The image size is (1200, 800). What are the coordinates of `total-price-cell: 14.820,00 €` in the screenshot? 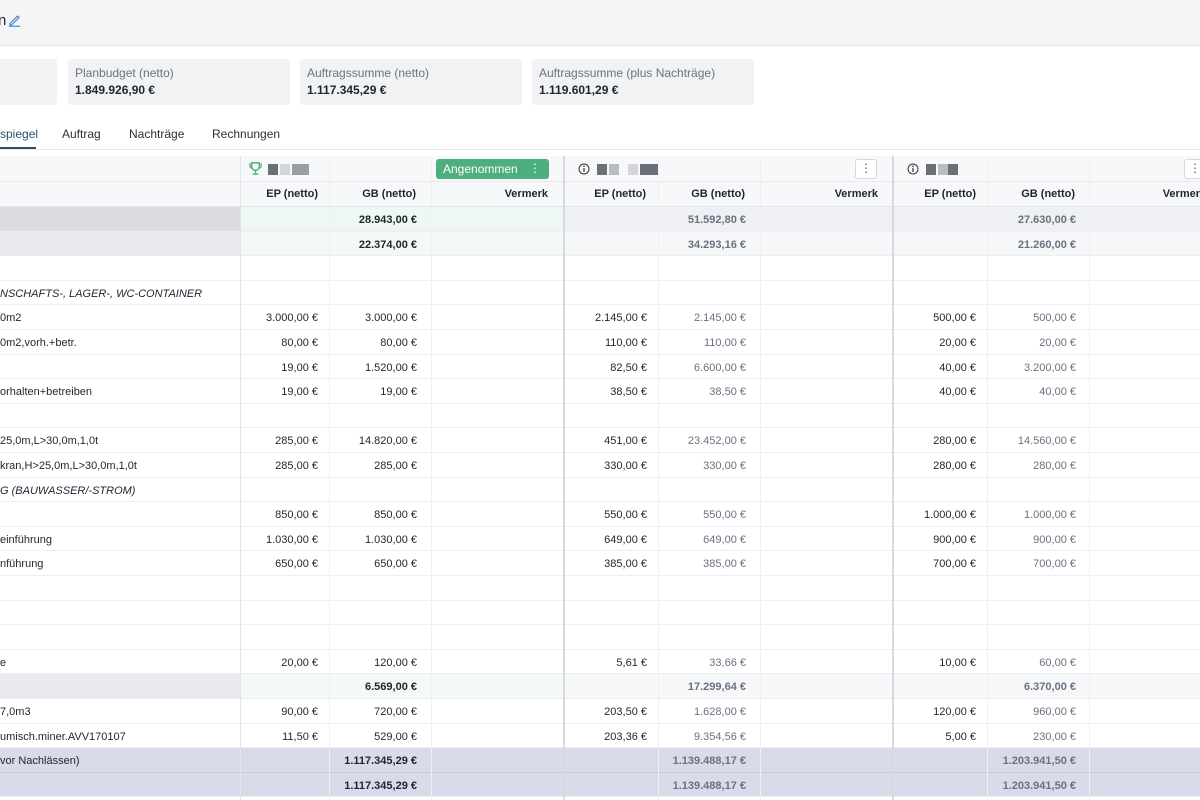 It's located at (387, 441).